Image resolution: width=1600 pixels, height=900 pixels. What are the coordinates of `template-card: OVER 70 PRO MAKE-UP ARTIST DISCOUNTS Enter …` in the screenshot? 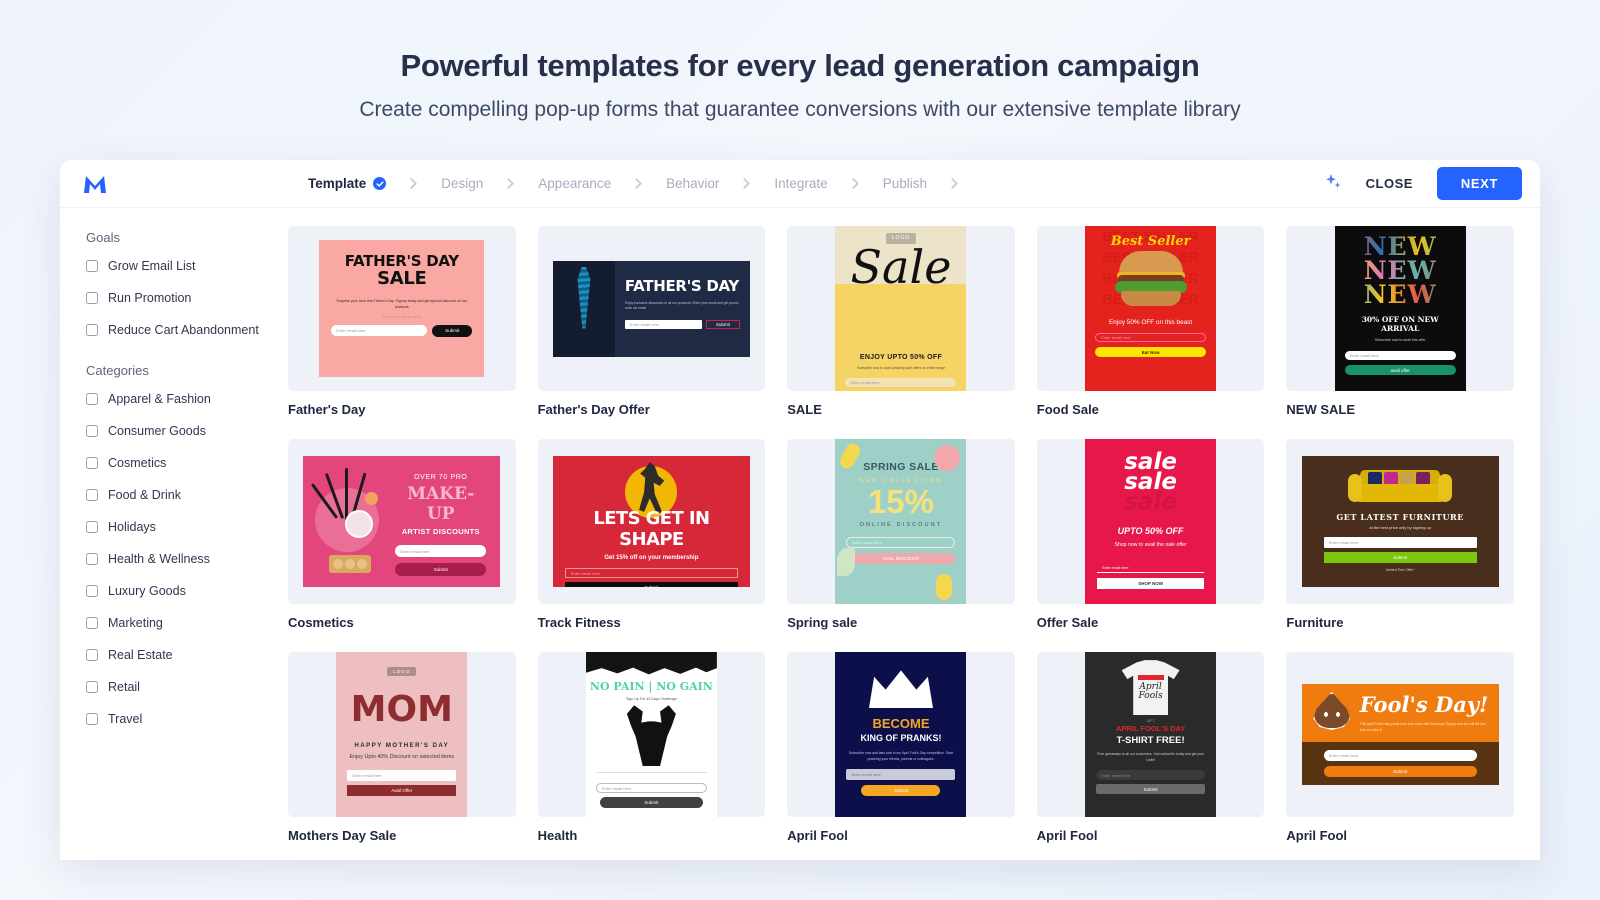 It's located at (402, 534).